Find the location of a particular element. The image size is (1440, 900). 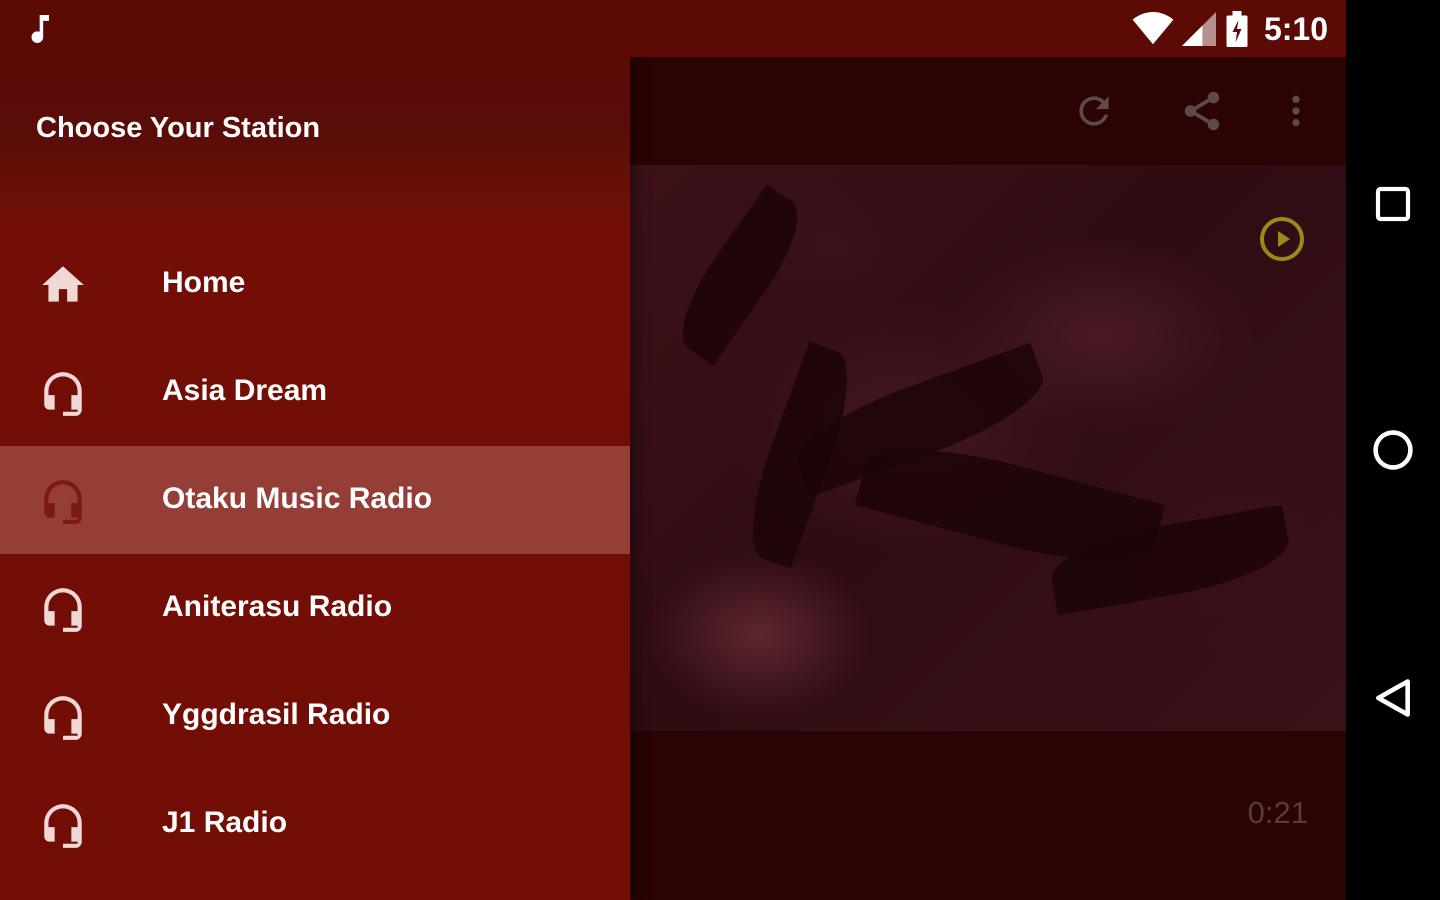

nav-item-label: Aniterasu Radio is located at coordinates (277, 606).